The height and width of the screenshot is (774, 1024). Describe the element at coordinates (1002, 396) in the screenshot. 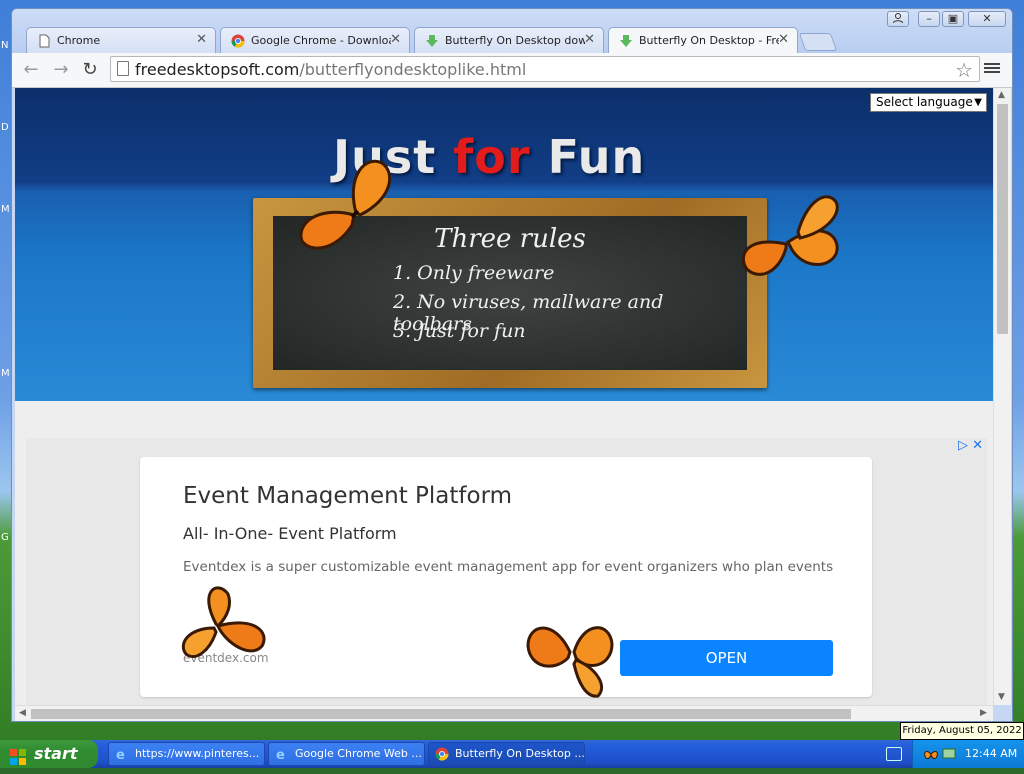

I see `vertical-scrollbar: ▲ ▼` at that location.